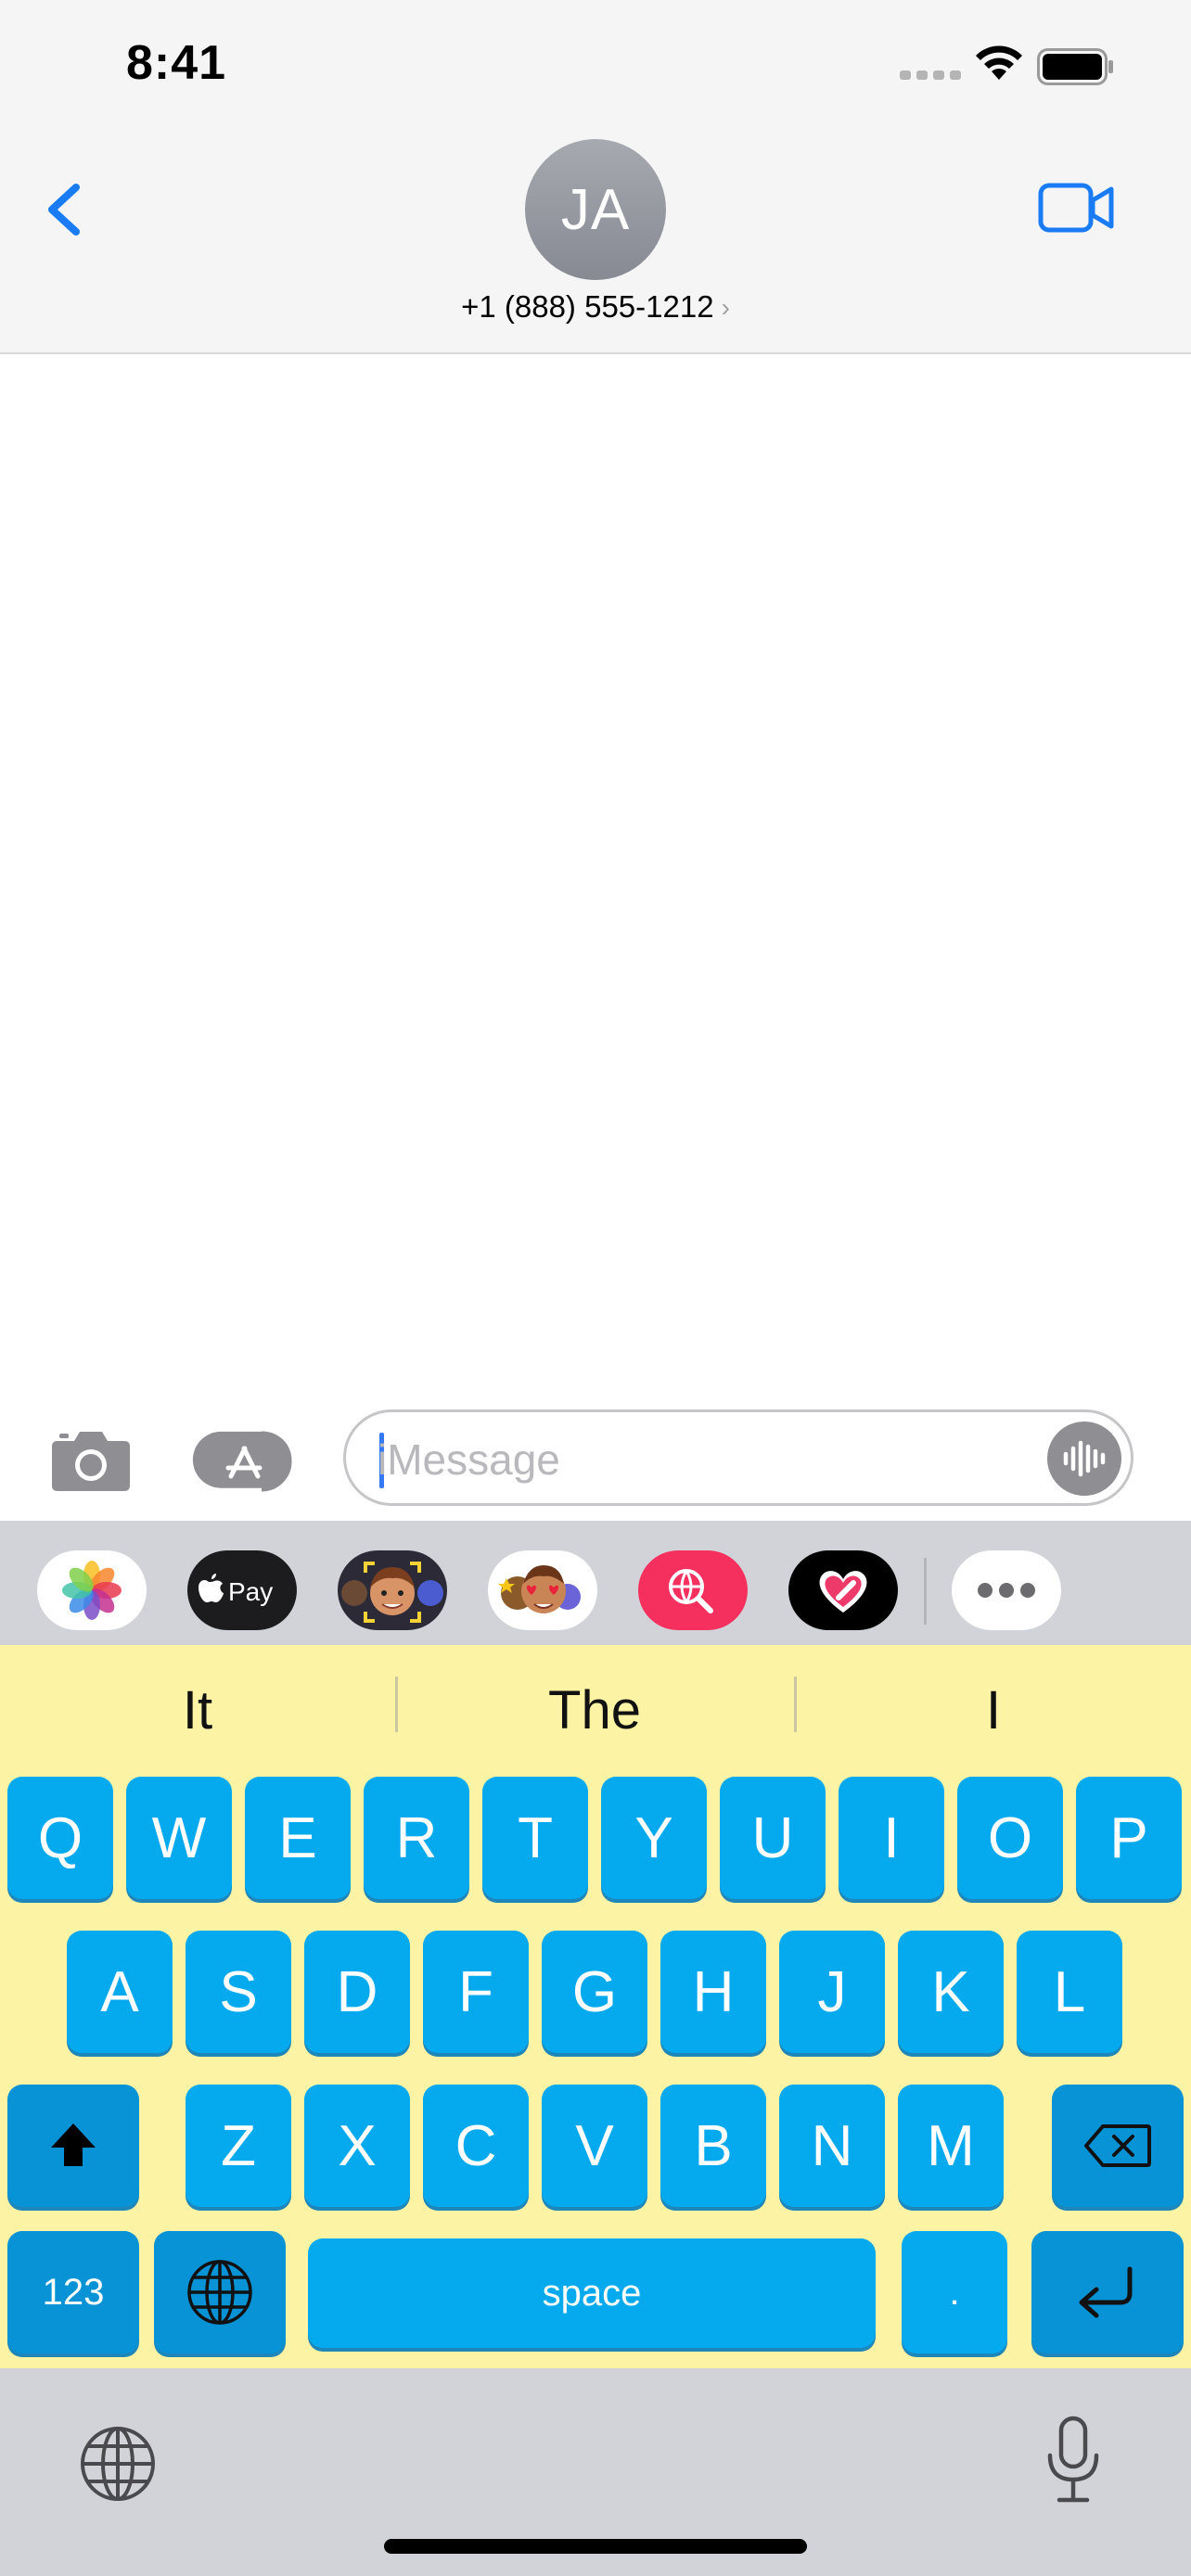 The image size is (1191, 2576). Describe the element at coordinates (592, 2293) in the screenshot. I see `space-key: space` at that location.